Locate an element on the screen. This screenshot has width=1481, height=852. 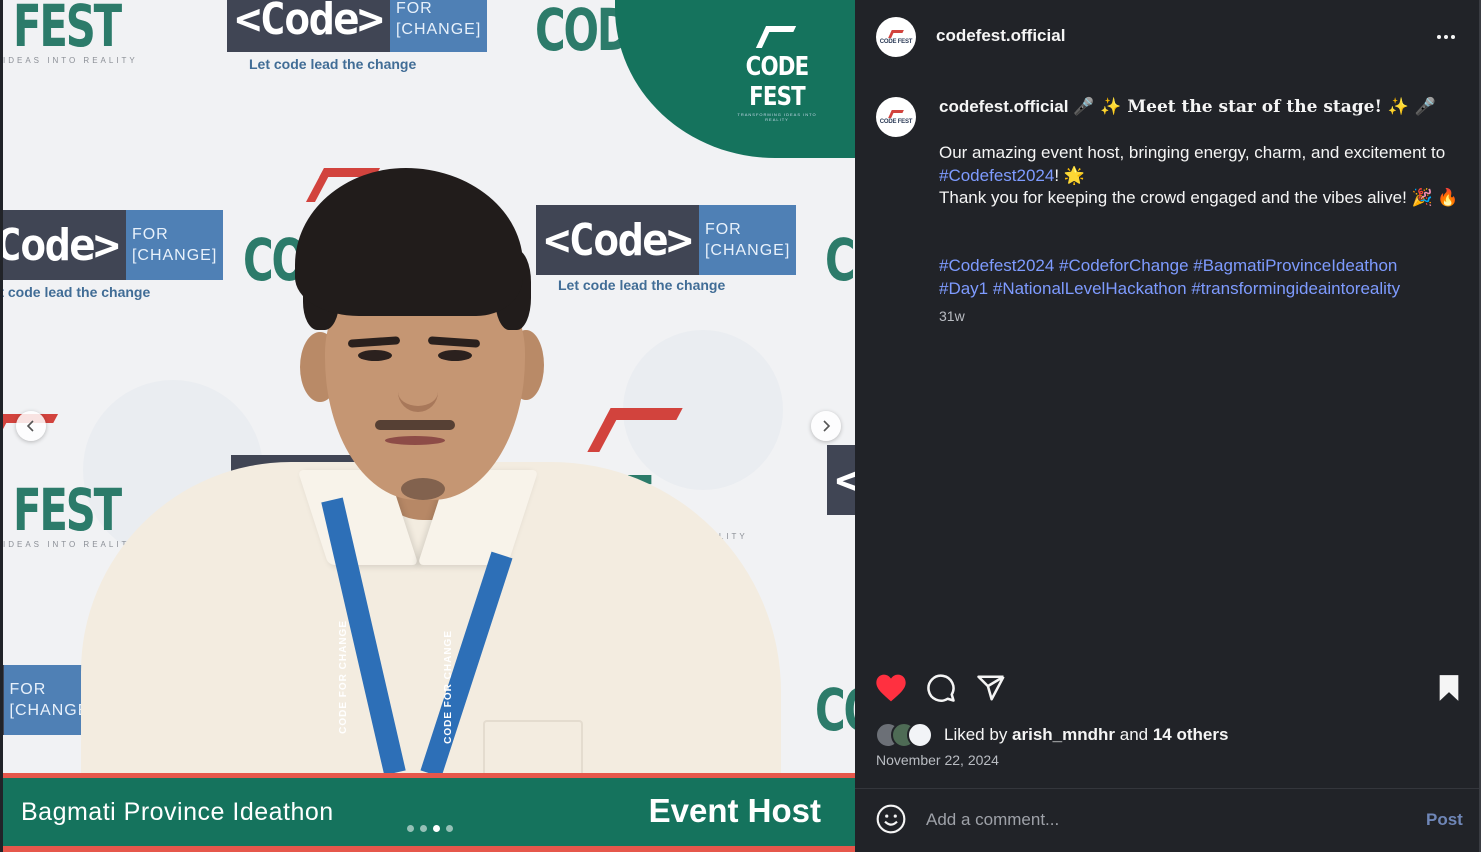
send-icon is located at coordinates (991, 688).